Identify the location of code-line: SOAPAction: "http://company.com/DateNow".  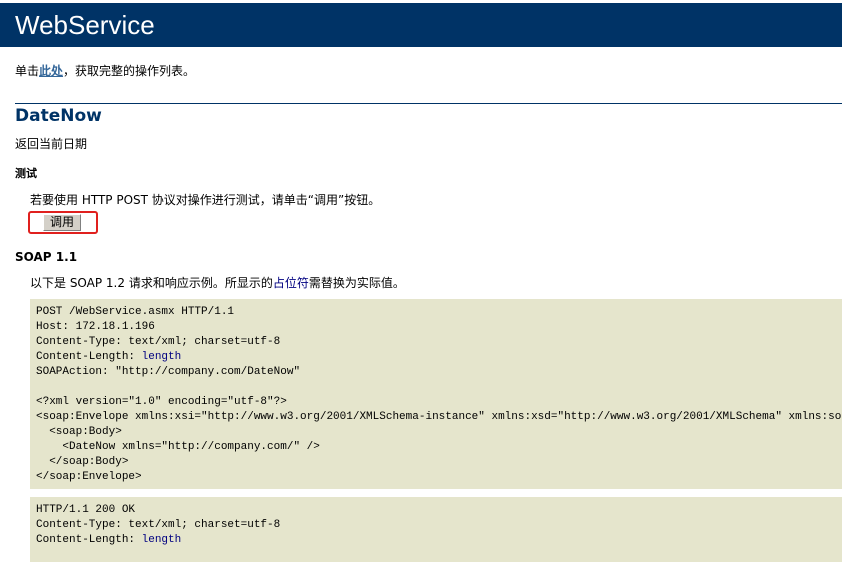
(168, 372).